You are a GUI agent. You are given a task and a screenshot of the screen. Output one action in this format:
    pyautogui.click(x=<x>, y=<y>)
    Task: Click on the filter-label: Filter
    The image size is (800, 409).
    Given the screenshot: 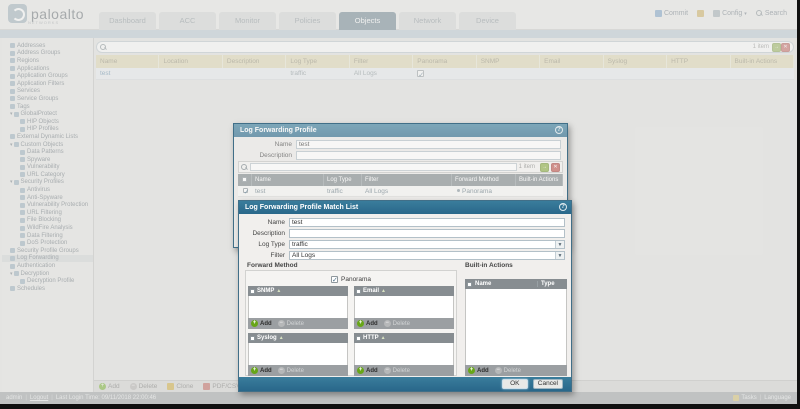 What is the action you would take?
    pyautogui.click(x=277, y=255)
    